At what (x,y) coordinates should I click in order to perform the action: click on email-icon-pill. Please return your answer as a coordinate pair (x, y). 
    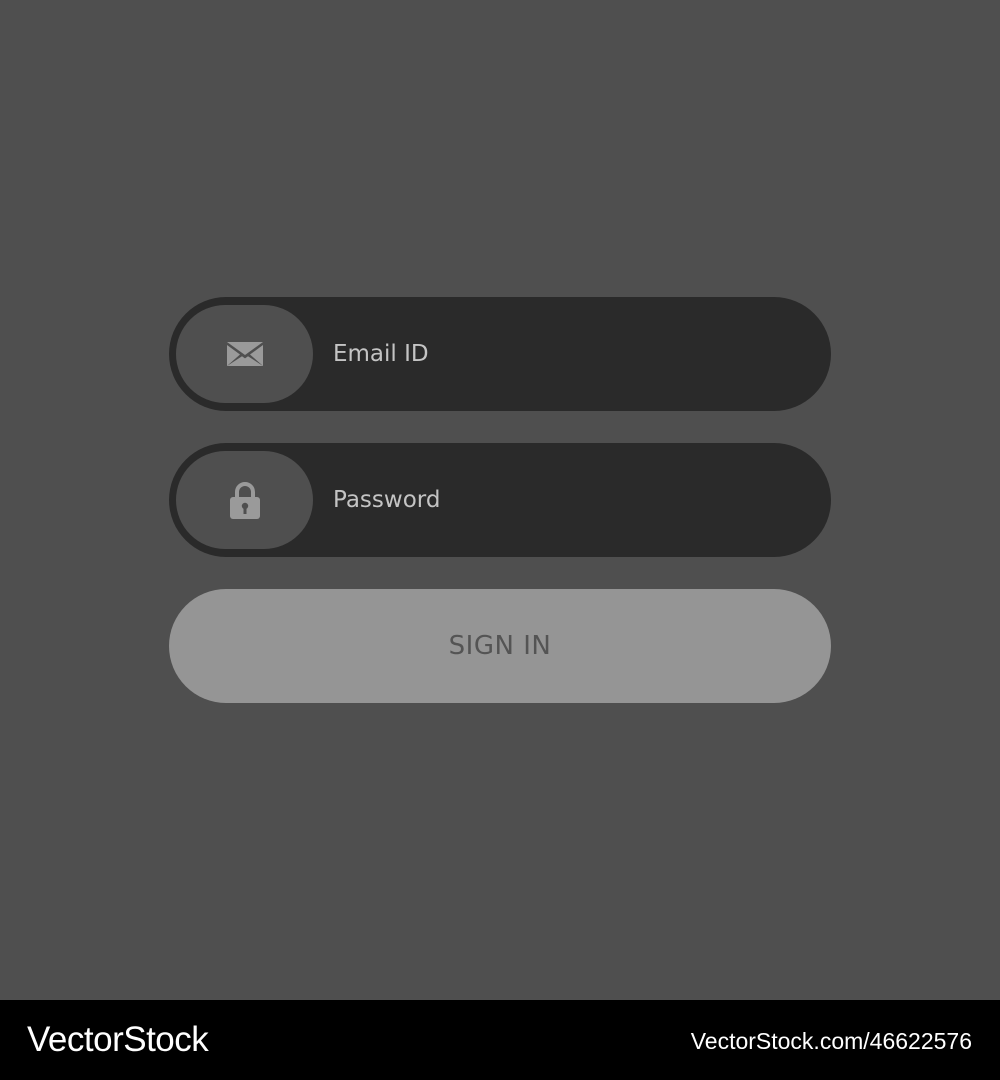
    Looking at the image, I should click on (244, 354).